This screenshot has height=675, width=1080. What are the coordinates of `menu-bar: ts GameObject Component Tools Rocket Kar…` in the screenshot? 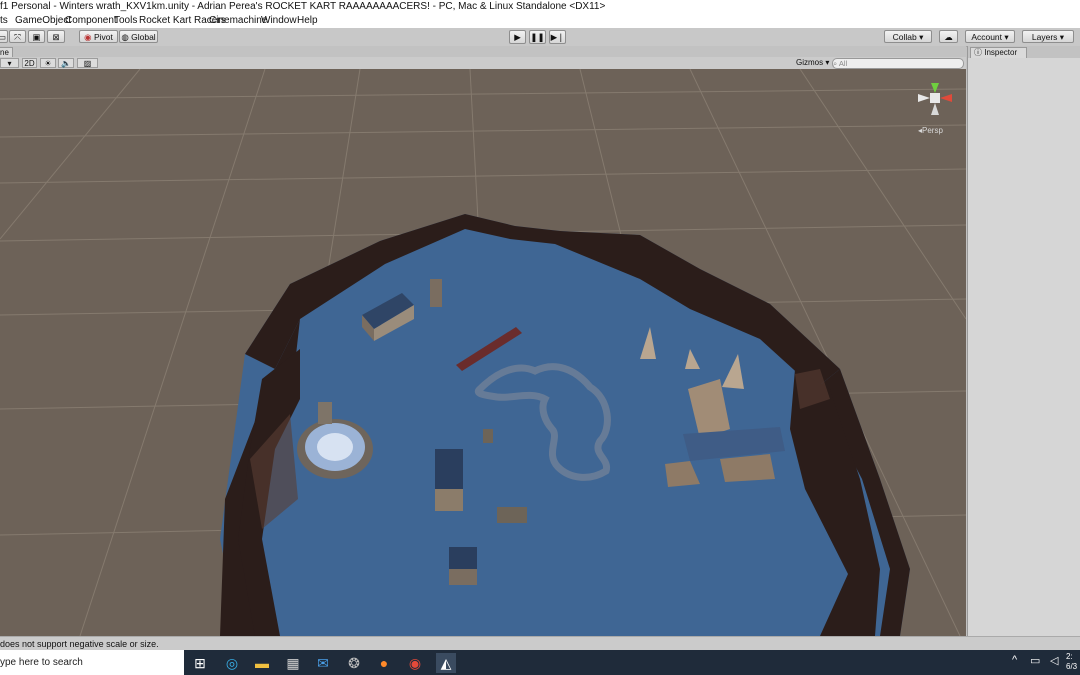 It's located at (540, 21).